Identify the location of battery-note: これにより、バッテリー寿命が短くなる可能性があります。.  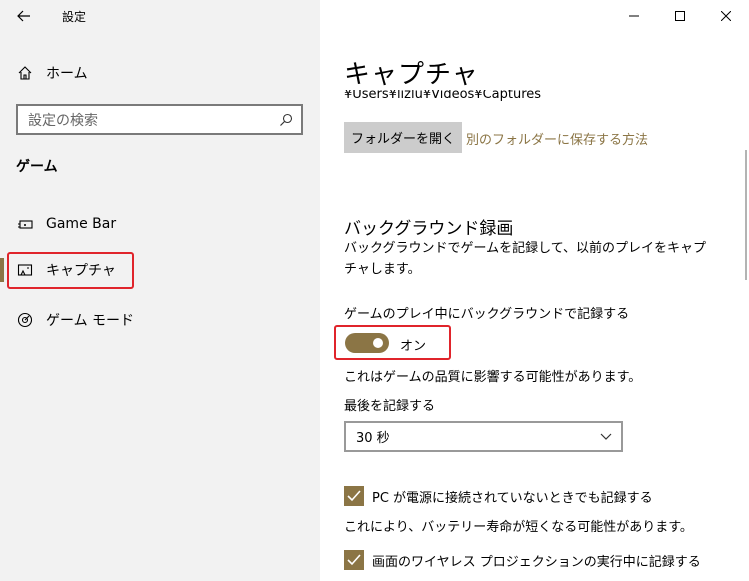
(518, 527).